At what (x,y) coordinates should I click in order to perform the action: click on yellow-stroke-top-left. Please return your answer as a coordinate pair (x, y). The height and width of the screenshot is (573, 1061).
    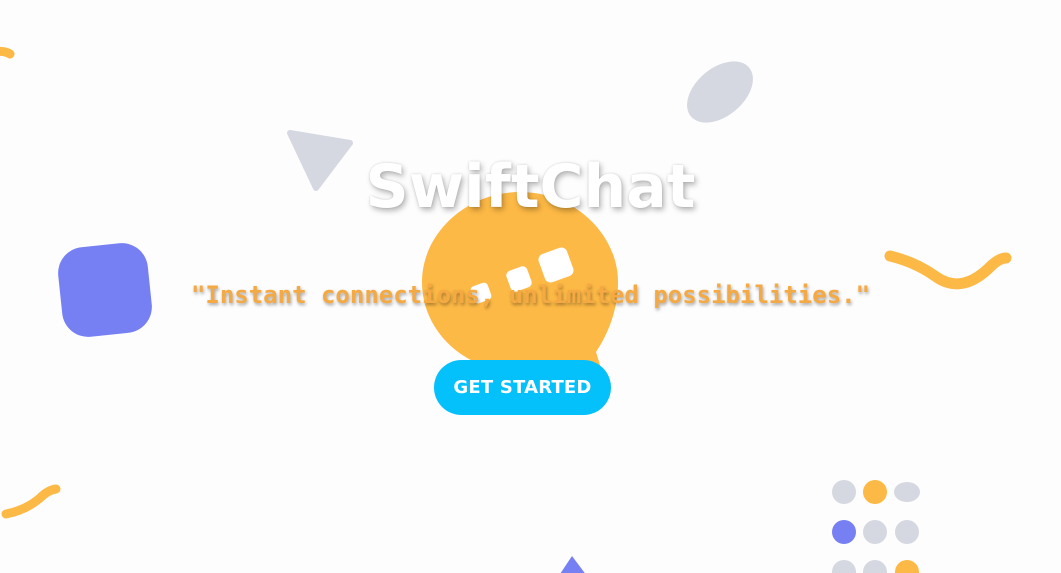
    Looking at the image, I should click on (7, 52).